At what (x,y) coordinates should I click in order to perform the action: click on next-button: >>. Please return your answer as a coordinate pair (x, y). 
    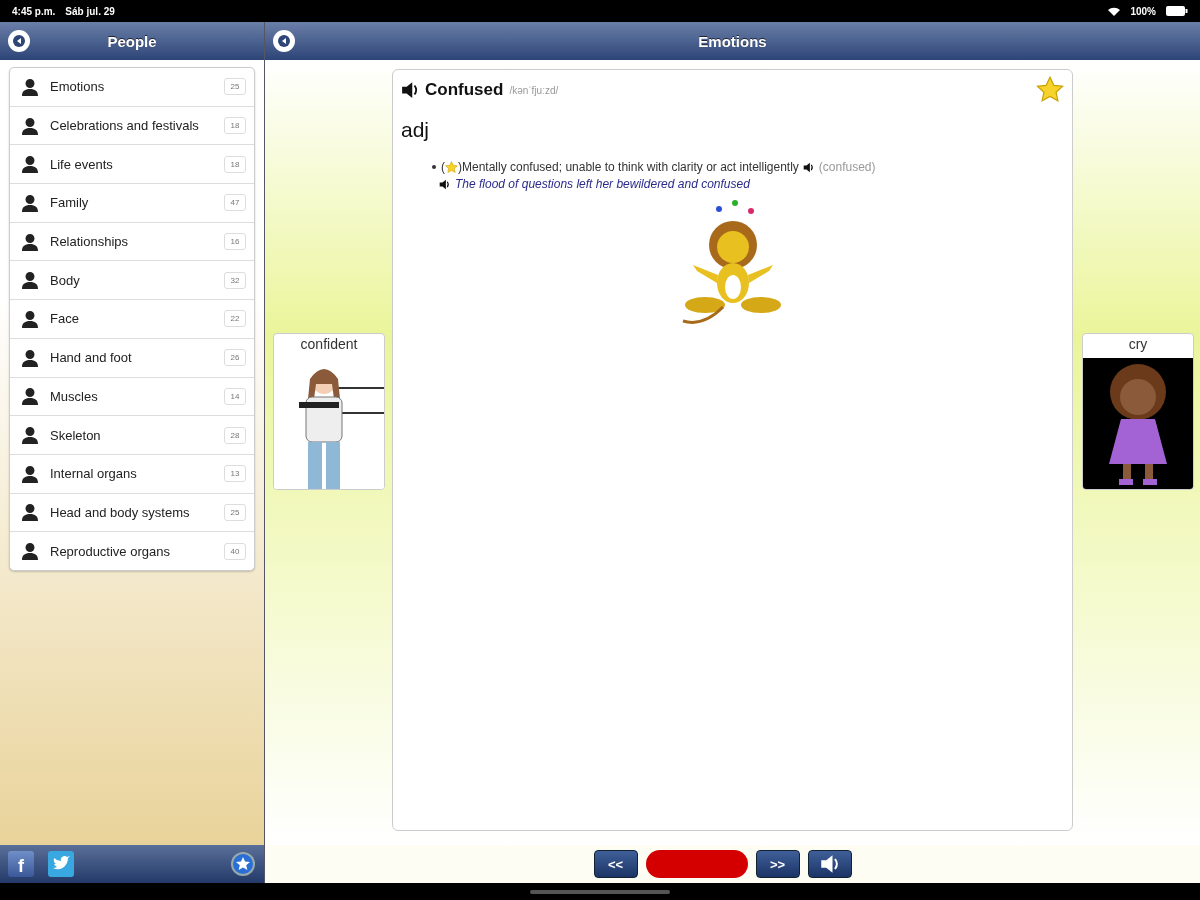
    Looking at the image, I should click on (777, 864).